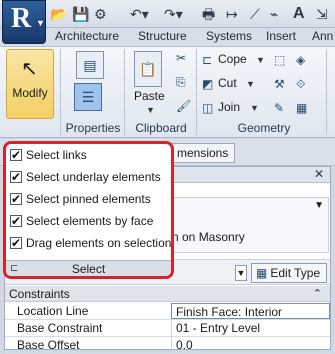 This screenshot has width=335, height=354. Describe the element at coordinates (161, 128) in the screenshot. I see `clipboard-group-title: Clipboard` at that location.